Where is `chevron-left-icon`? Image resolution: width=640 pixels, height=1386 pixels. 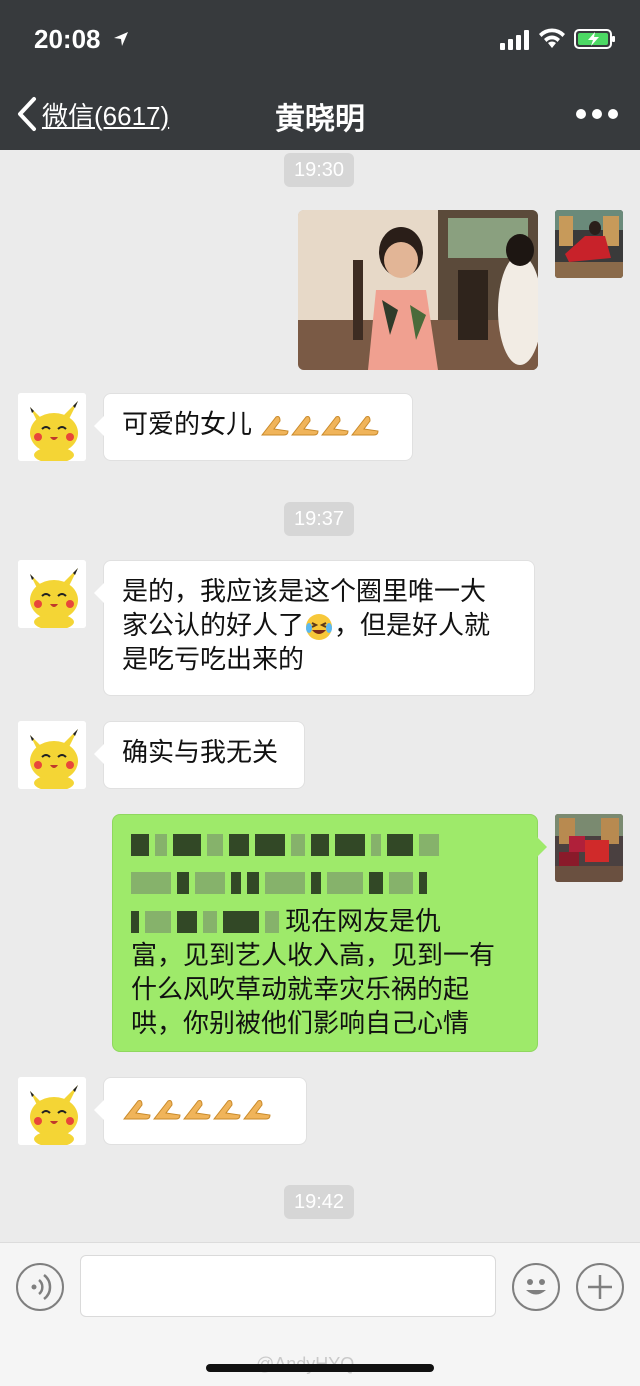 chevron-left-icon is located at coordinates (27, 114).